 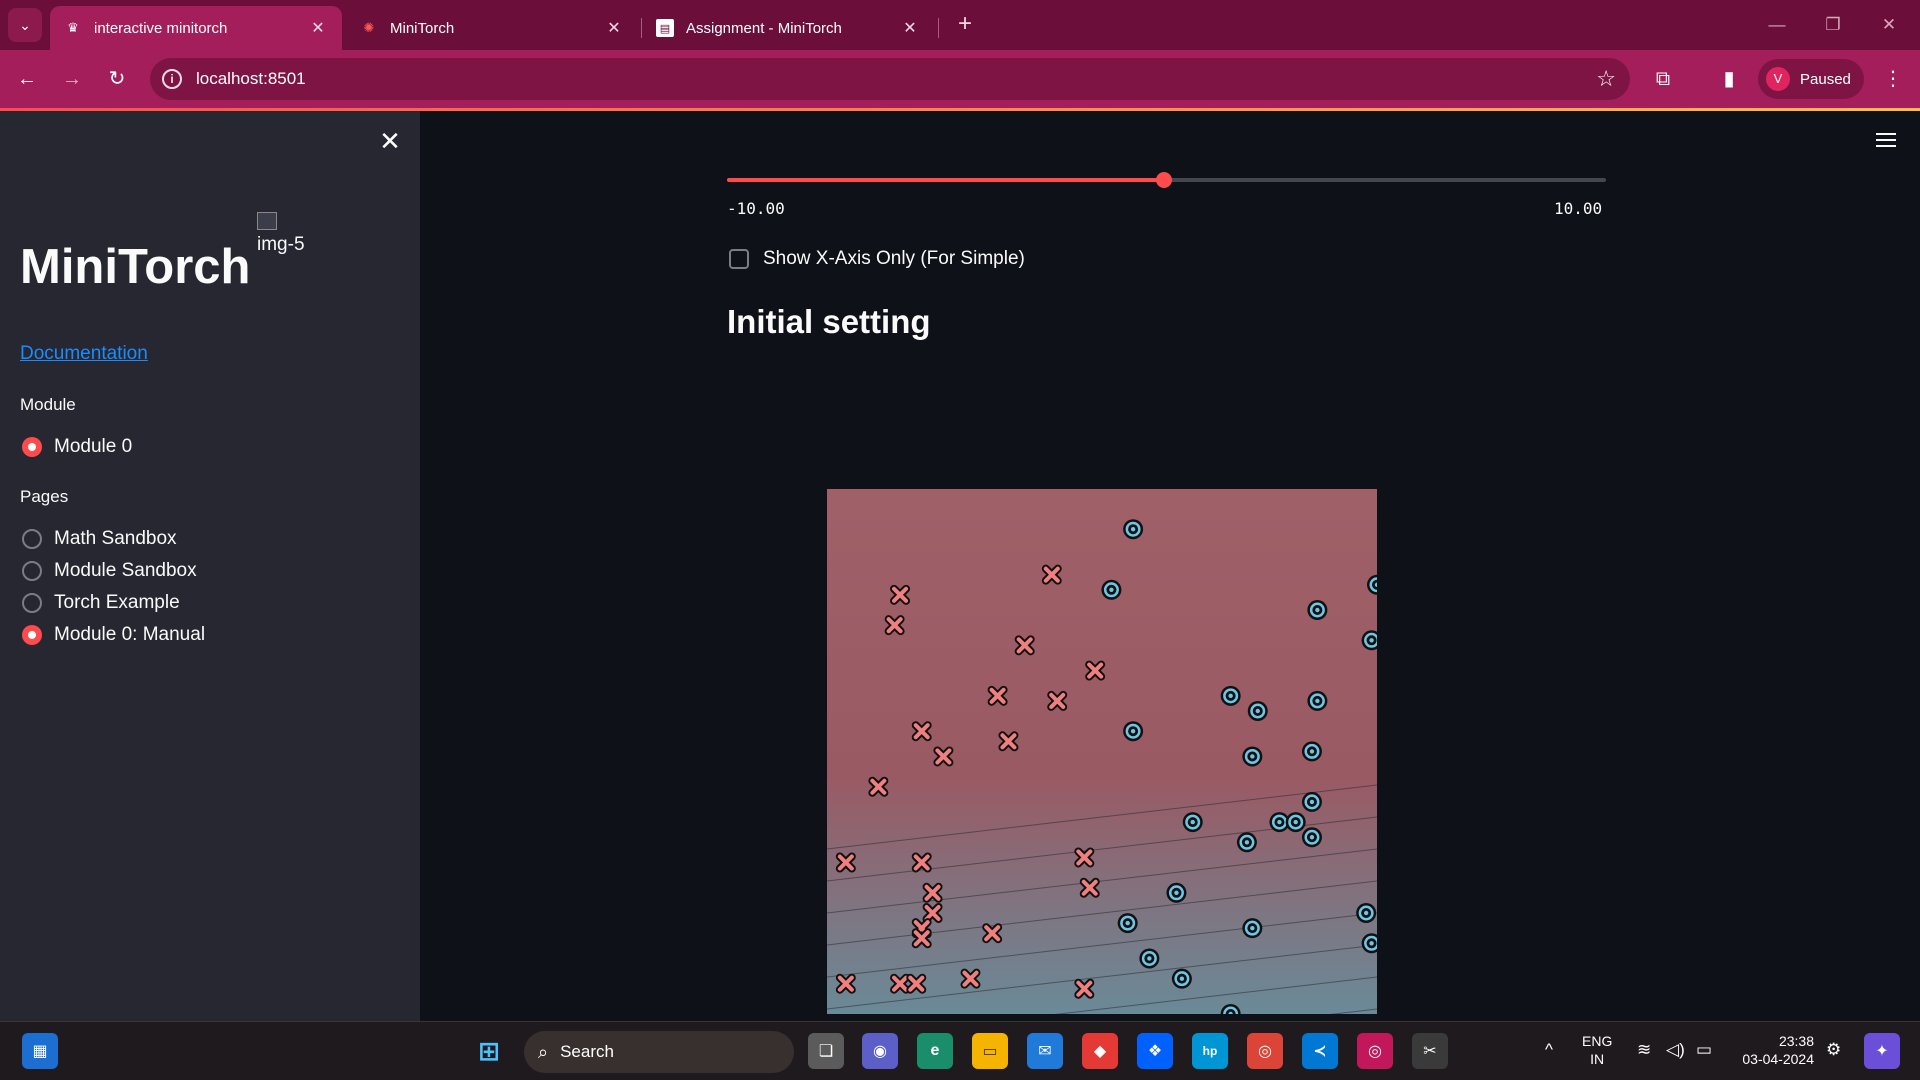 I want to click on wifi-icon: ≋, so click(x=1644, y=1050).